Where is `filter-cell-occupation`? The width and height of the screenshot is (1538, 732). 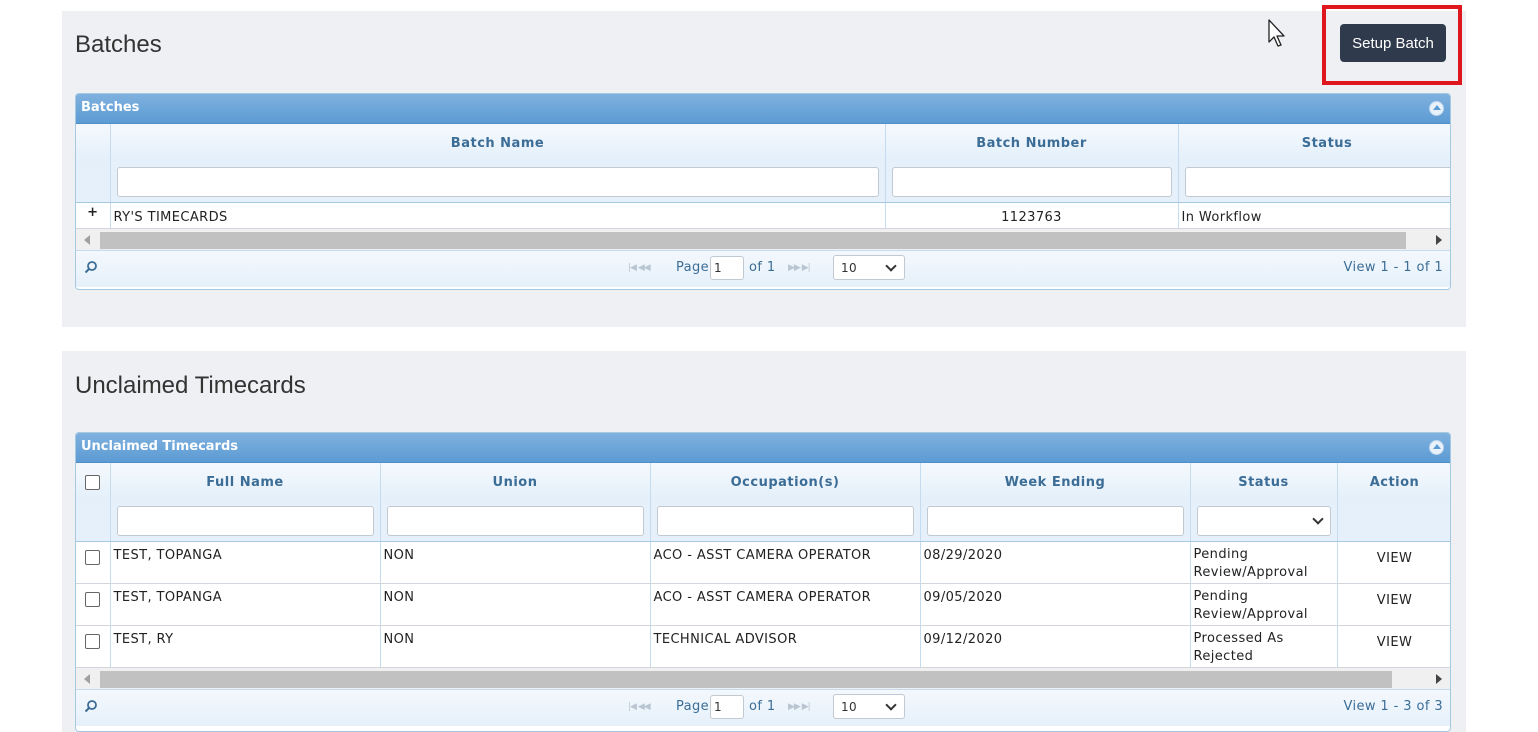
filter-cell-occupation is located at coordinates (785, 521).